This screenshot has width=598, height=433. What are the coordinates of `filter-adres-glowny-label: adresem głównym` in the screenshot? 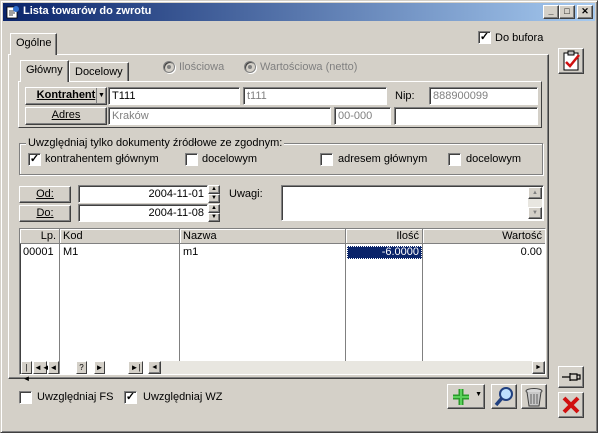 It's located at (383, 159).